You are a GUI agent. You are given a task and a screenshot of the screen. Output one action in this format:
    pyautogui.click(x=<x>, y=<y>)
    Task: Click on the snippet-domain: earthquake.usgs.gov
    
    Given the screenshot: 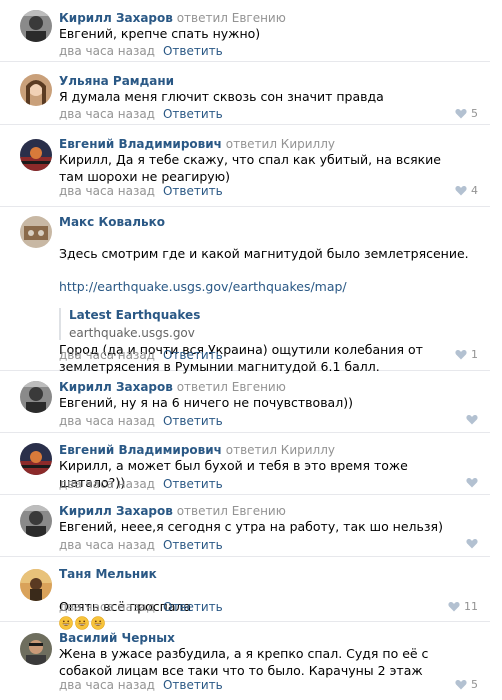 What is the action you would take?
    pyautogui.click(x=132, y=333)
    